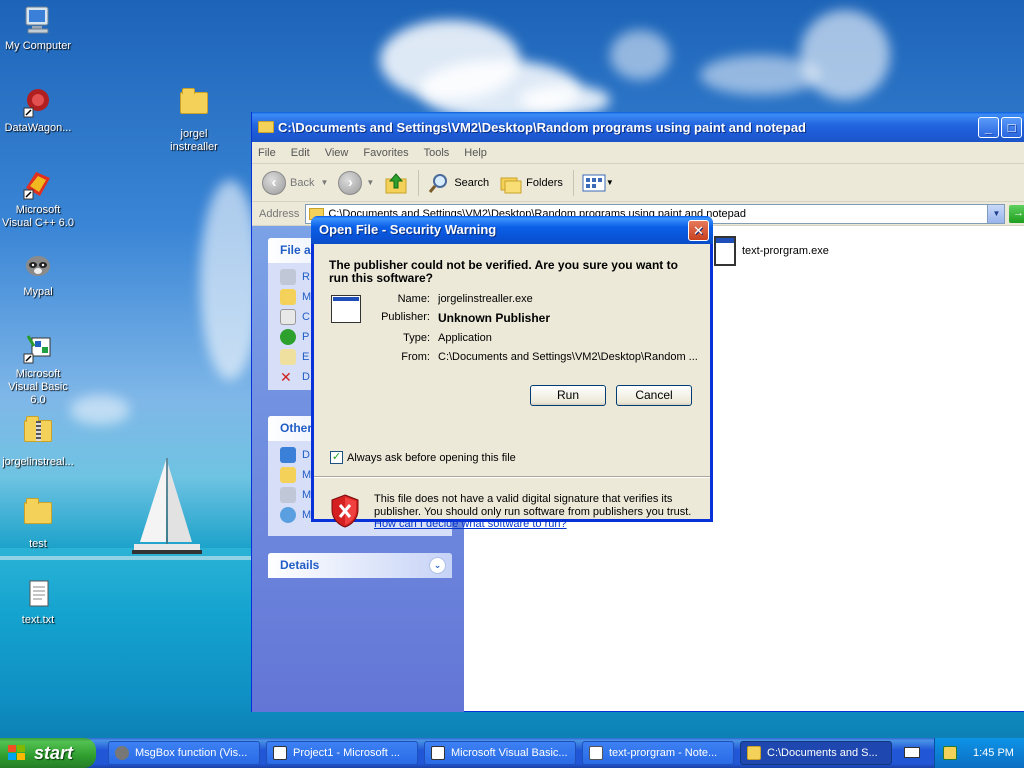  I want to click on desktop-icon-label: Microsoft Visual Basic 6.0, so click(38, 387).